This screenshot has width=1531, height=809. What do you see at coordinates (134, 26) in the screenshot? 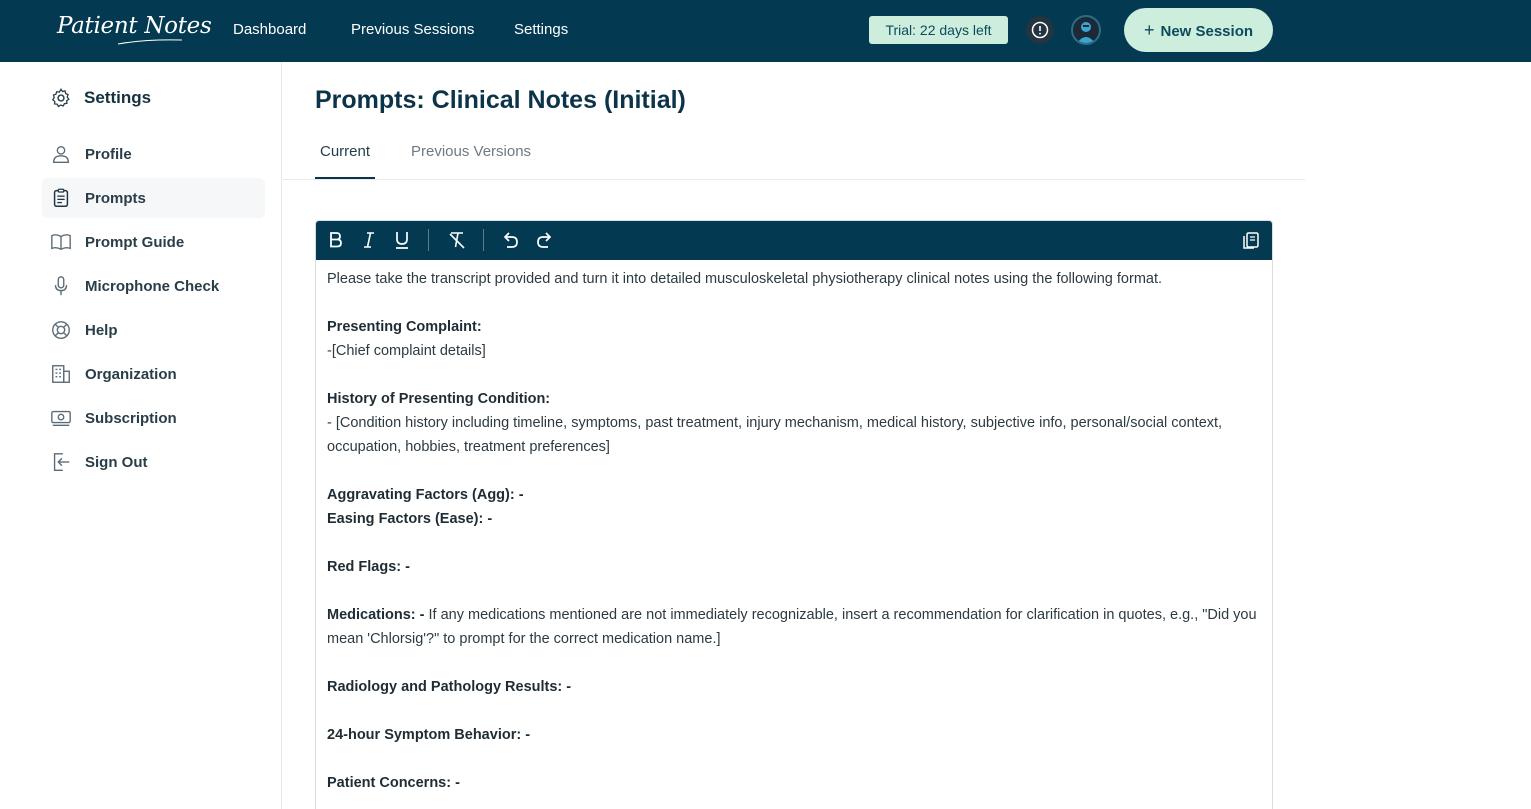
I see `app-logo: Patient Notes` at bounding box center [134, 26].